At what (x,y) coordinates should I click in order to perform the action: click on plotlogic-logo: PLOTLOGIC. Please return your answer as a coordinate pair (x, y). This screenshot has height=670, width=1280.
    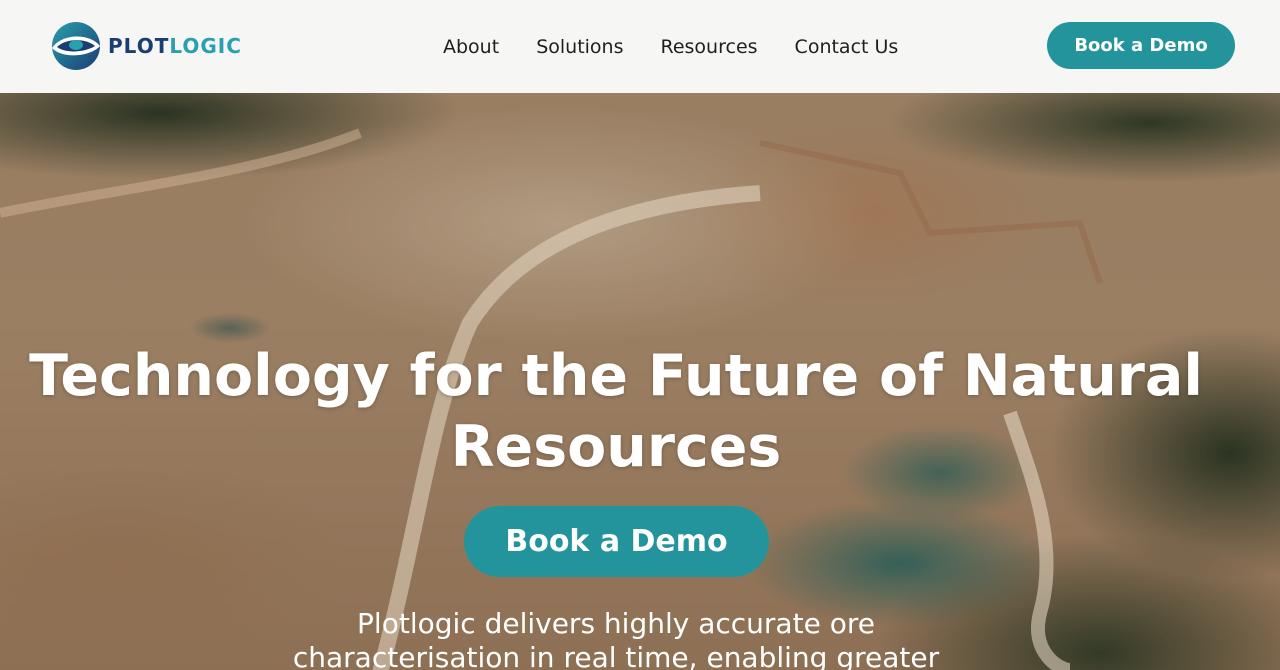
    Looking at the image, I should click on (145, 46).